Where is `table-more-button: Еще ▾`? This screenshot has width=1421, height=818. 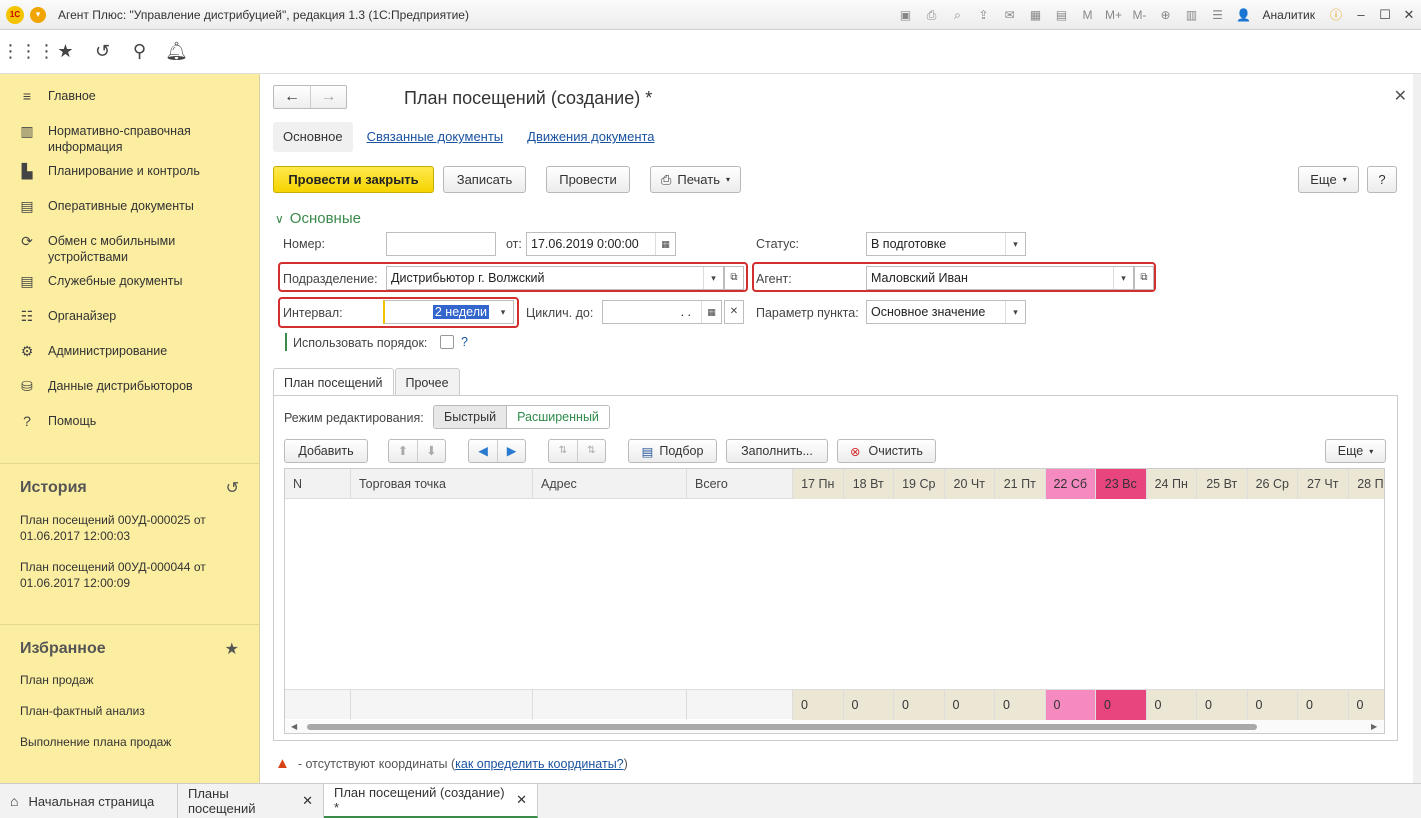
table-more-button: Еще ▾ is located at coordinates (1355, 451).